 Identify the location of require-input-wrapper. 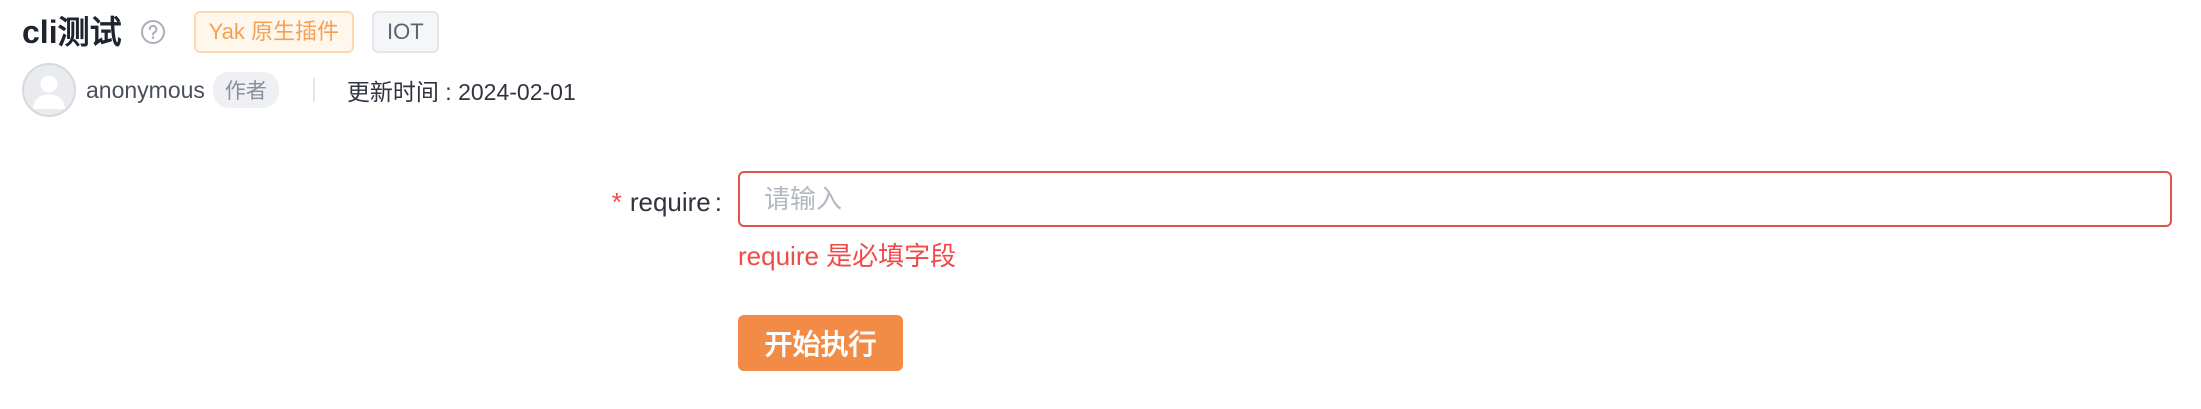
(1455, 199).